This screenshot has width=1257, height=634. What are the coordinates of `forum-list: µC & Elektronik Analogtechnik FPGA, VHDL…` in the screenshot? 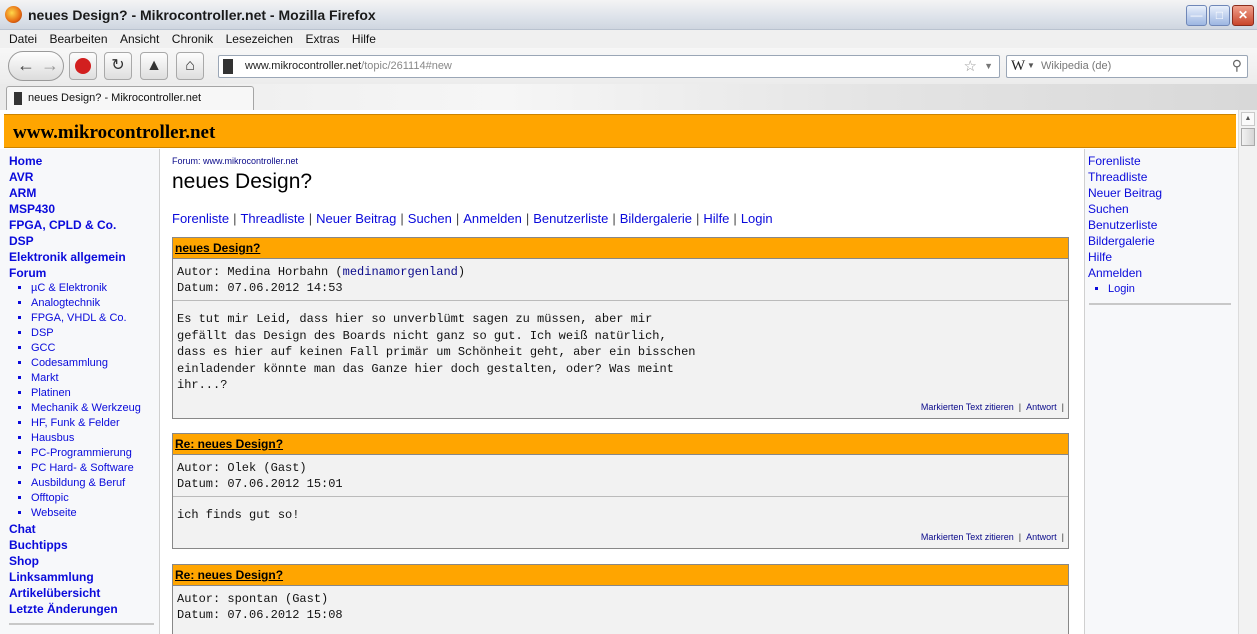 It's located at (84, 401).